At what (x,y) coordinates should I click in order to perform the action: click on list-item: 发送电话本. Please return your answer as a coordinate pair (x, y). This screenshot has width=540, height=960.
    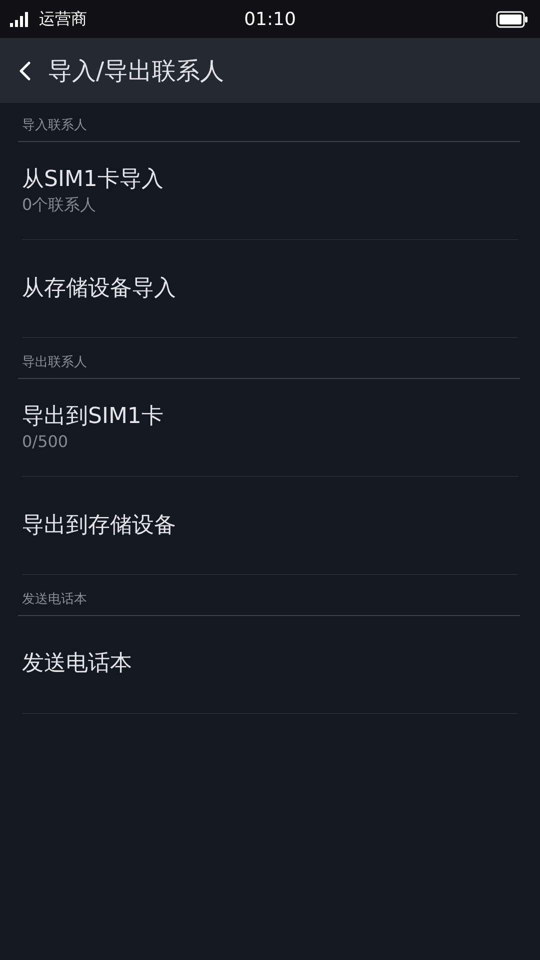
    Looking at the image, I should click on (270, 664).